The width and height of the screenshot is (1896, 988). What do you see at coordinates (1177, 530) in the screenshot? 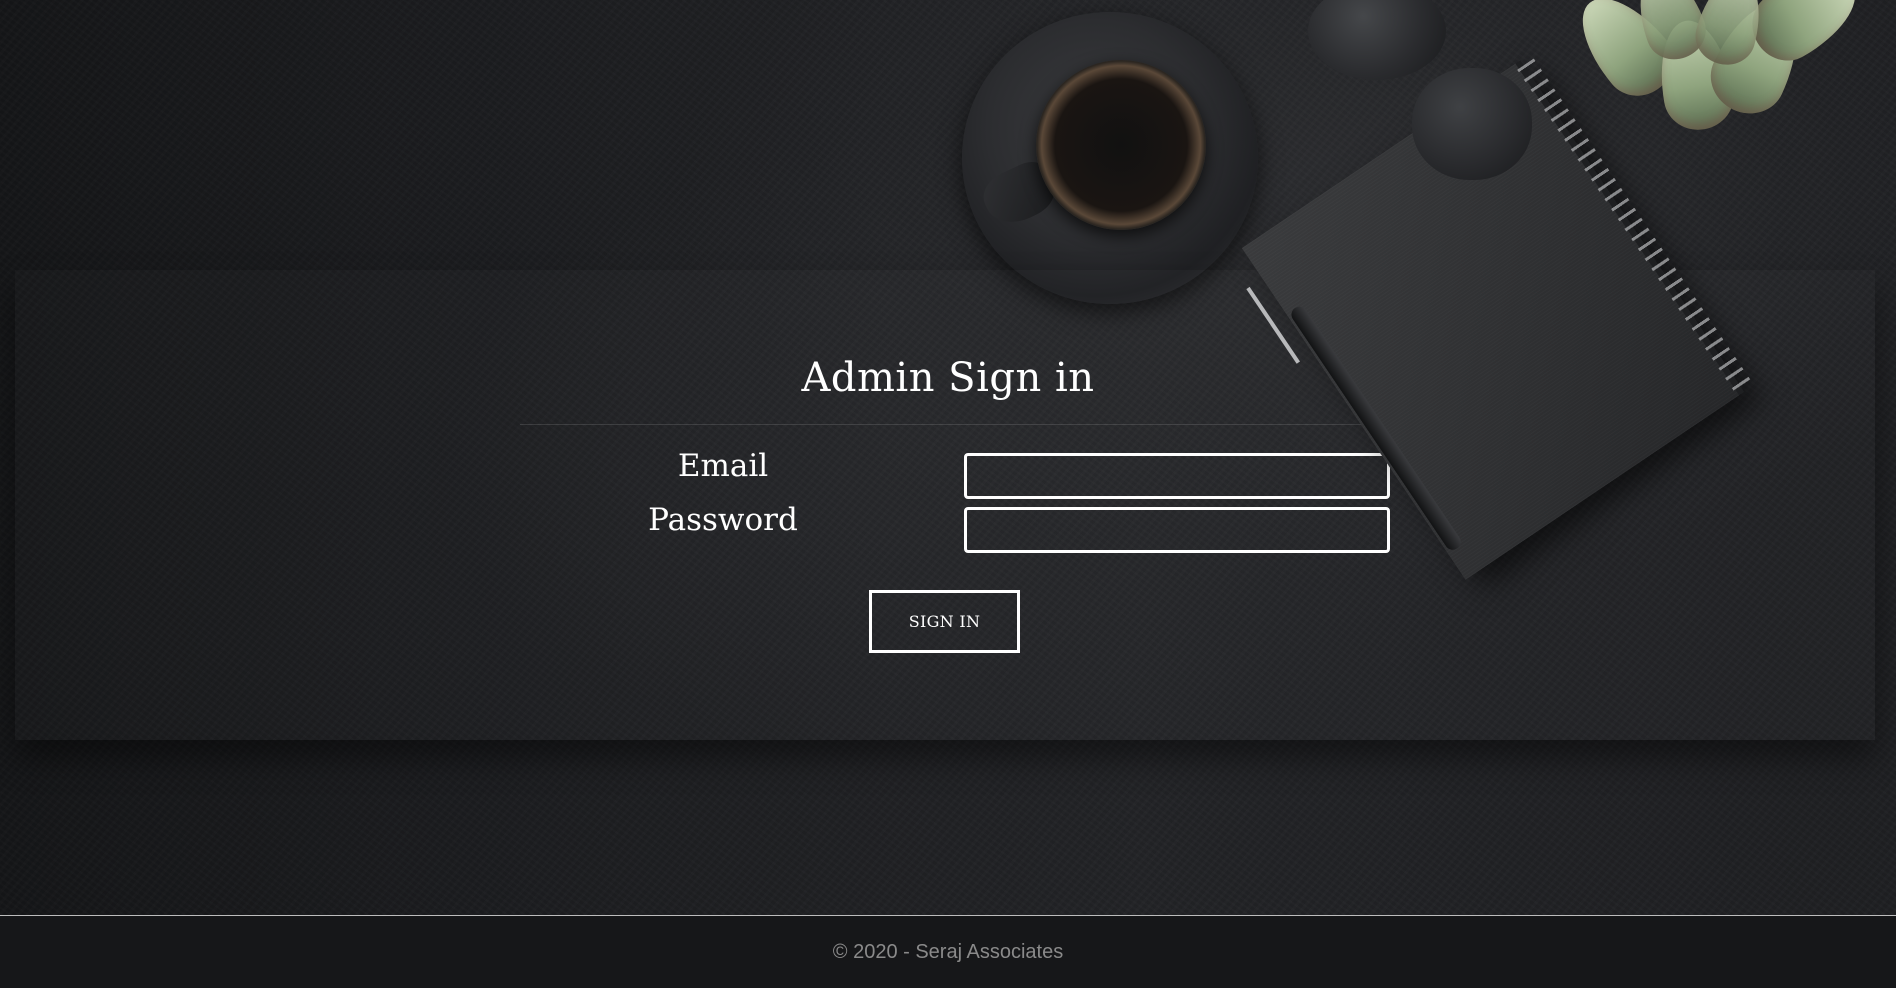
I see `password-field` at bounding box center [1177, 530].